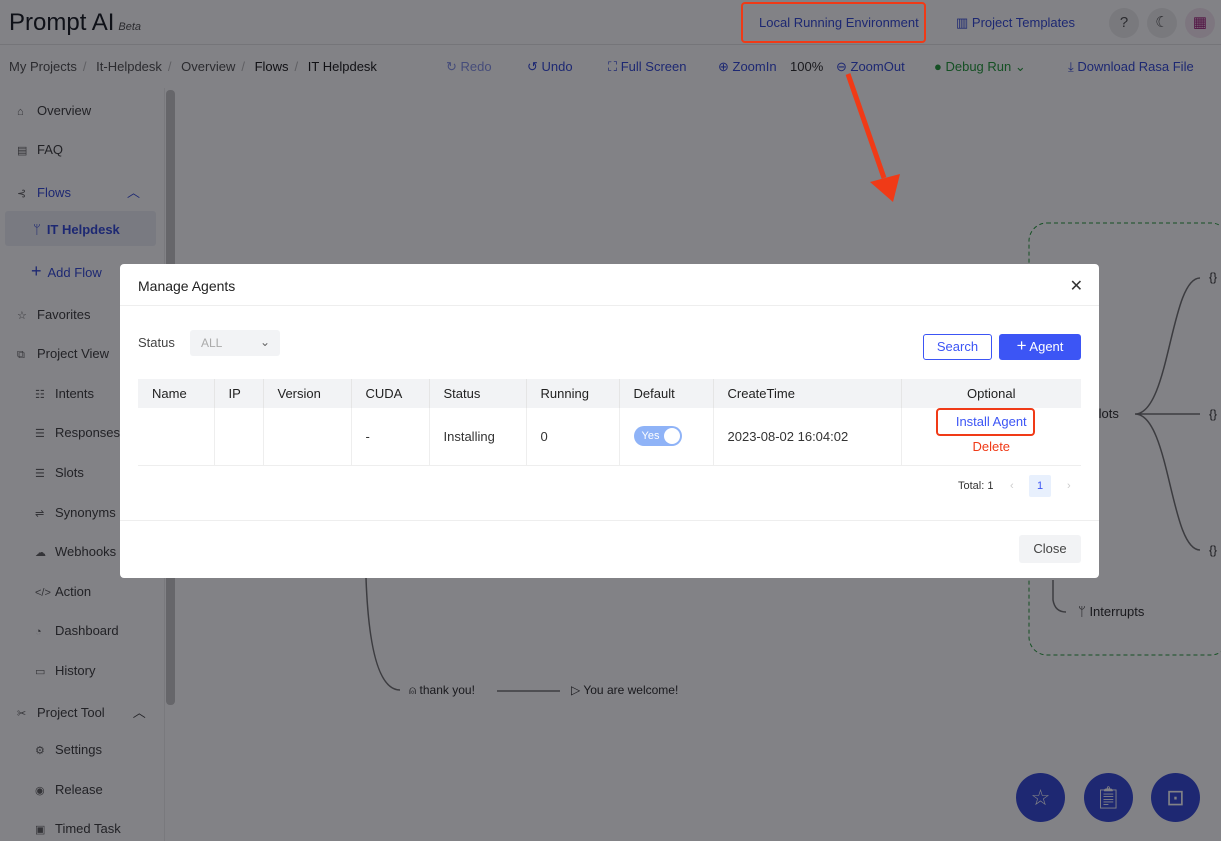  I want to click on cell-status: Installing, so click(478, 437).